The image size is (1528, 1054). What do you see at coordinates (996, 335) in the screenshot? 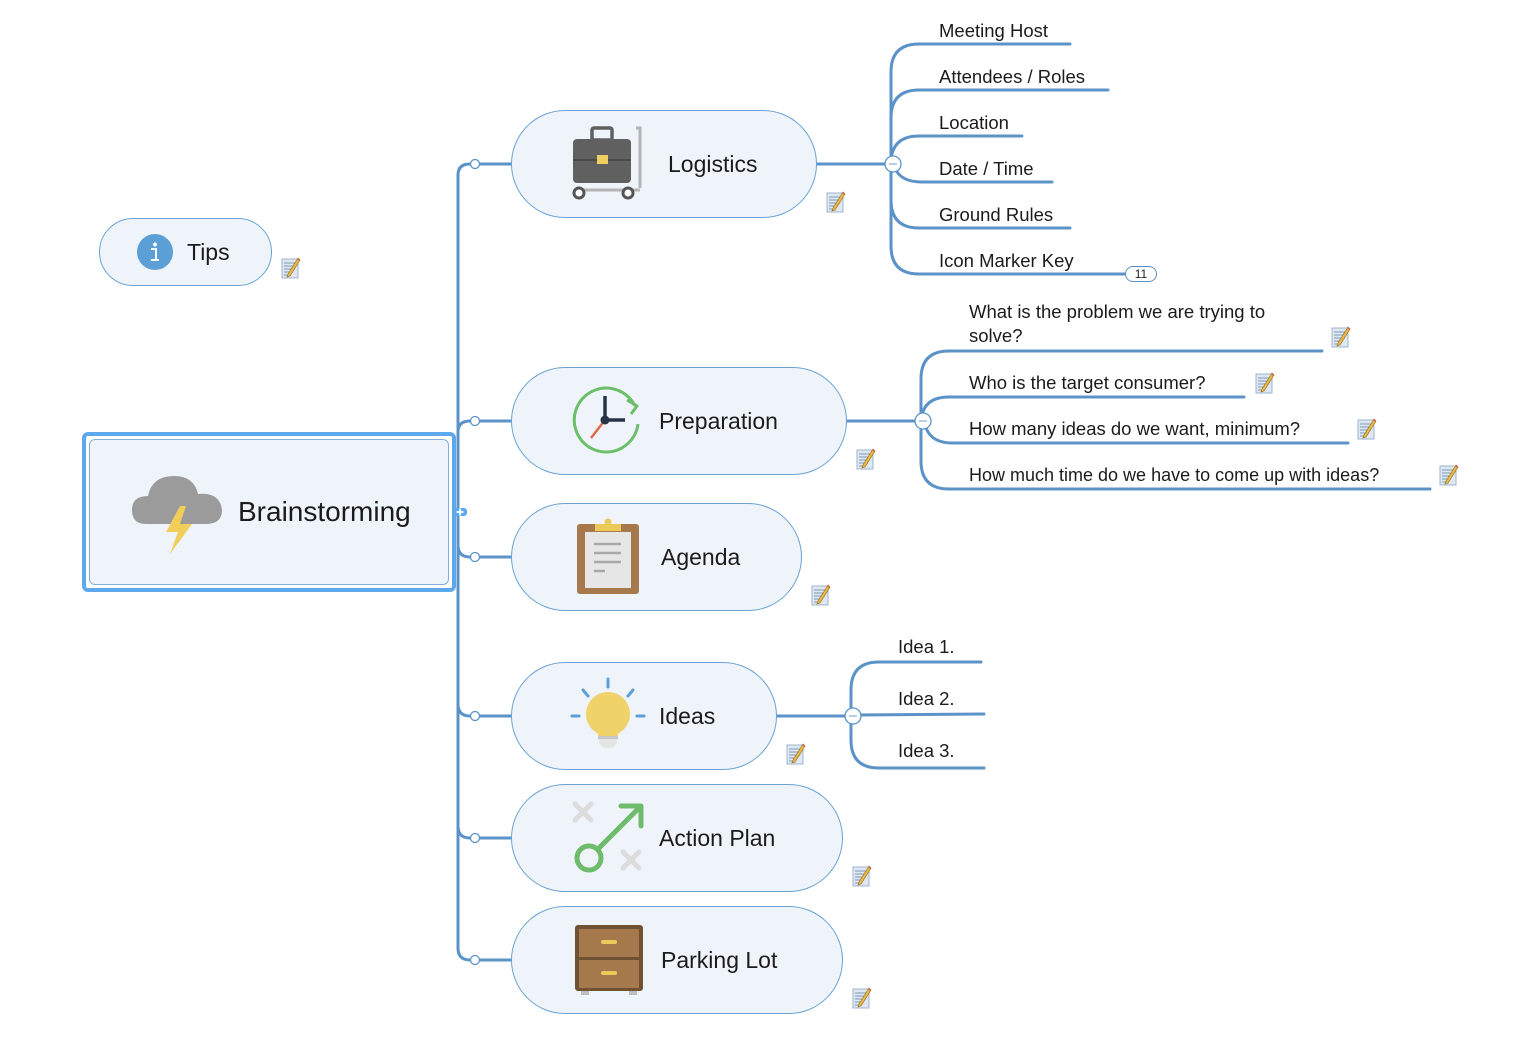
I see `subtopic-problem-line2: solve?` at bounding box center [996, 335].